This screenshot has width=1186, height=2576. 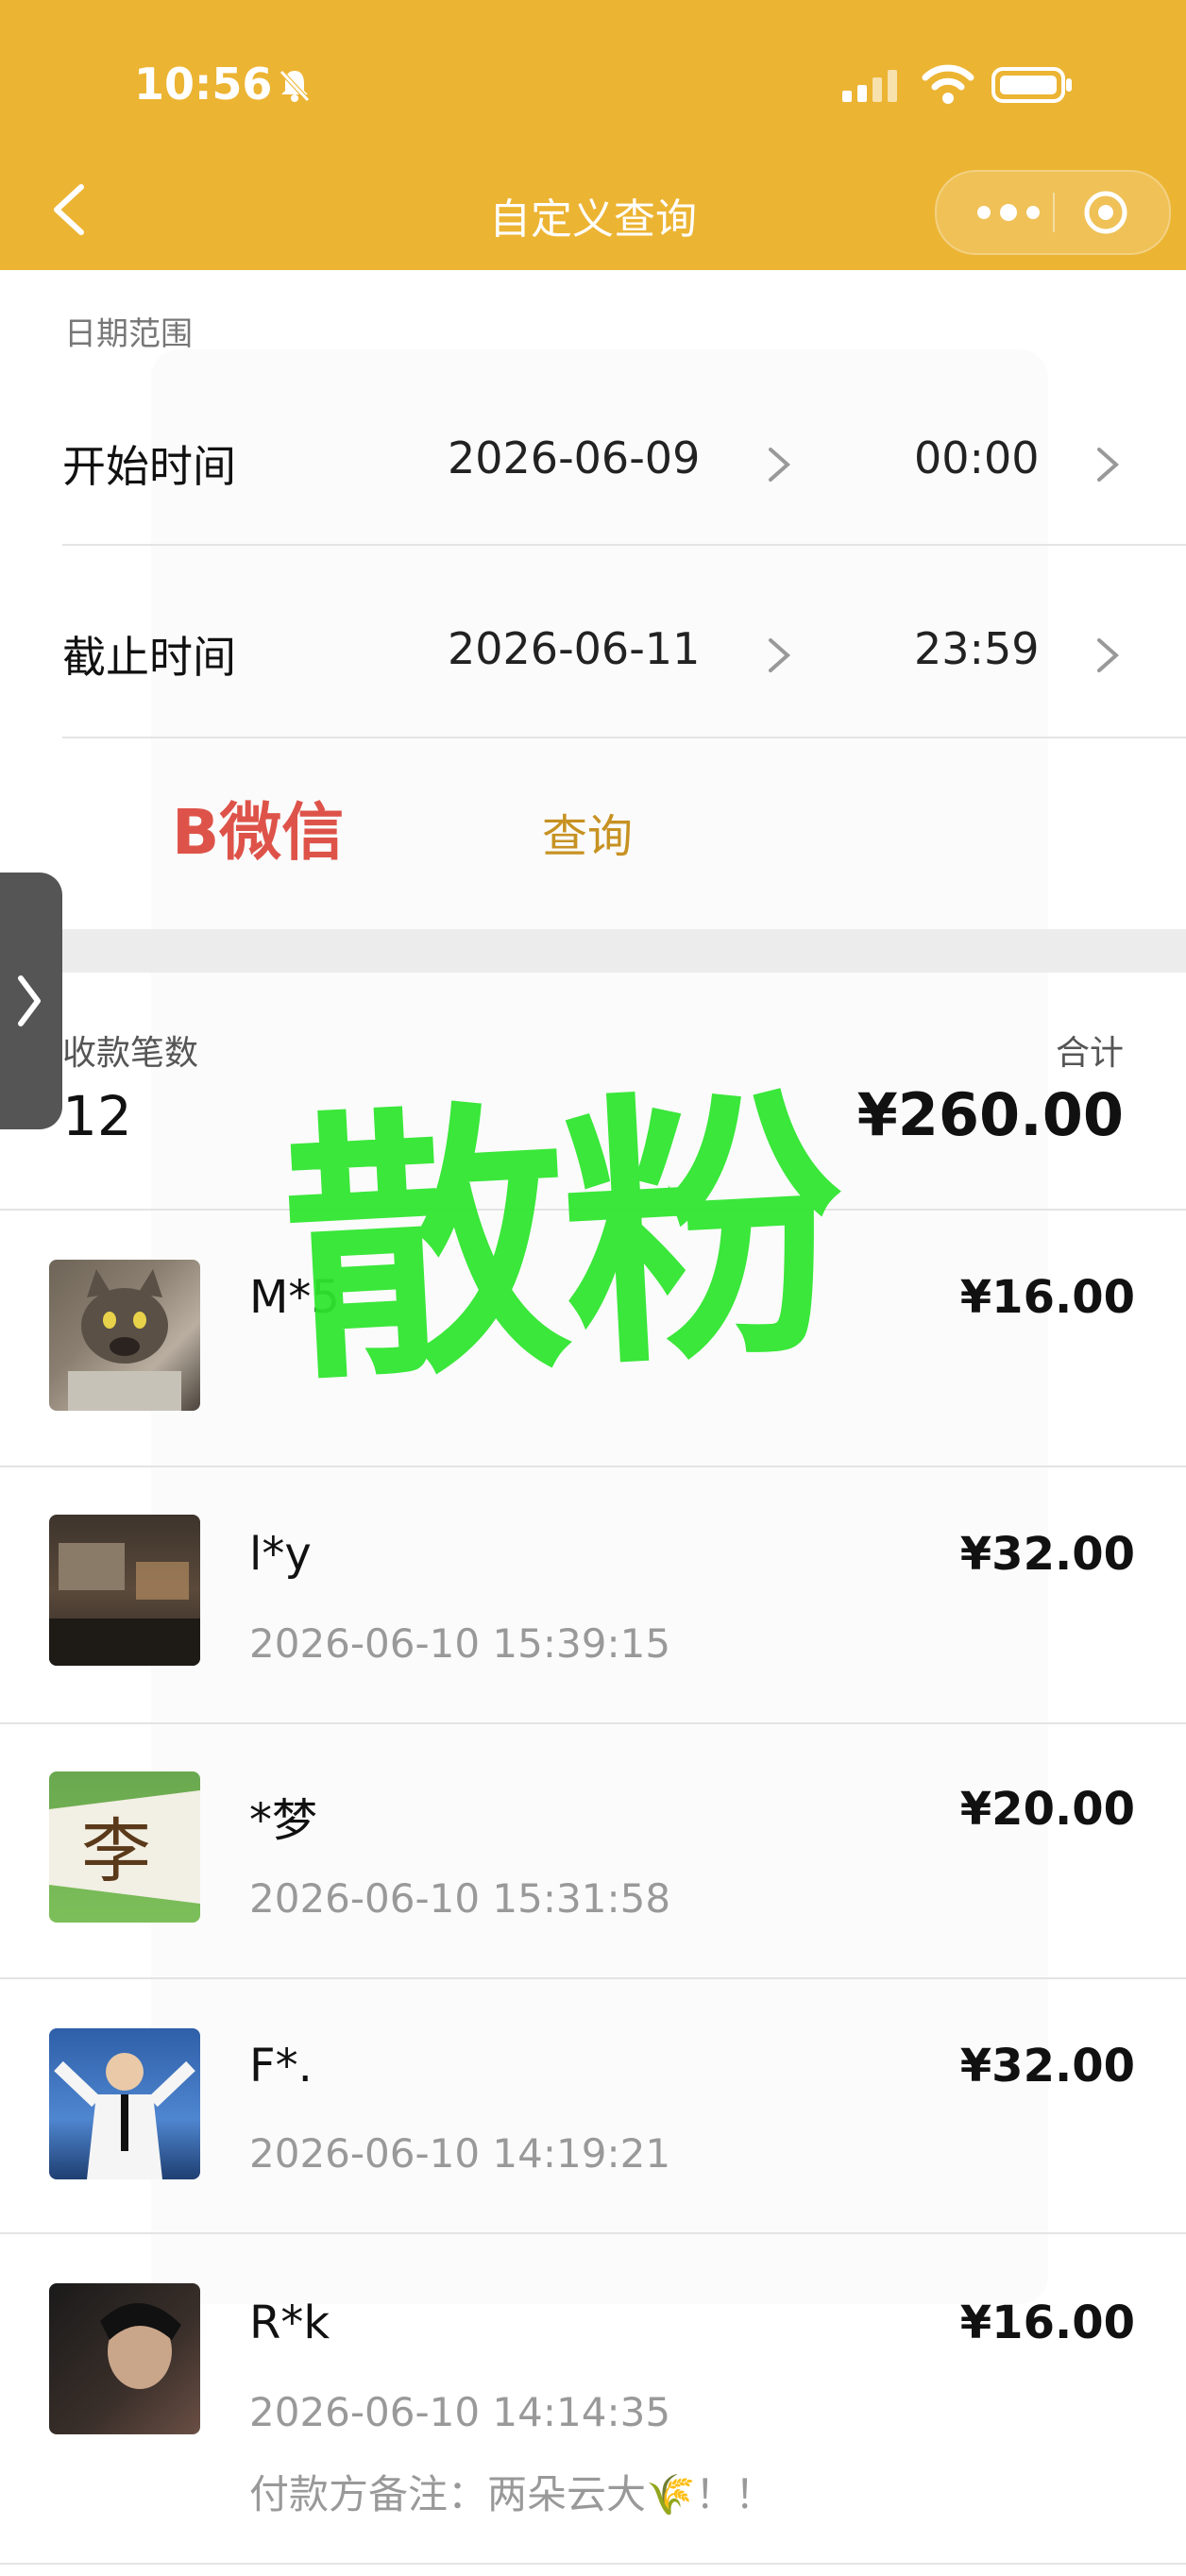 What do you see at coordinates (97, 1116) in the screenshot?
I see `count-value: 12` at bounding box center [97, 1116].